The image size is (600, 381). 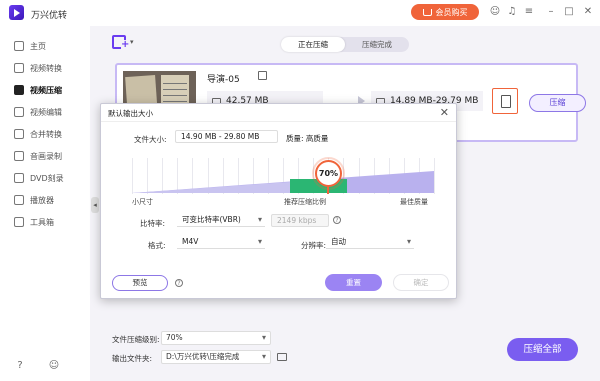 I want to click on sidebar-item-record: 音画录制, so click(x=45, y=156).